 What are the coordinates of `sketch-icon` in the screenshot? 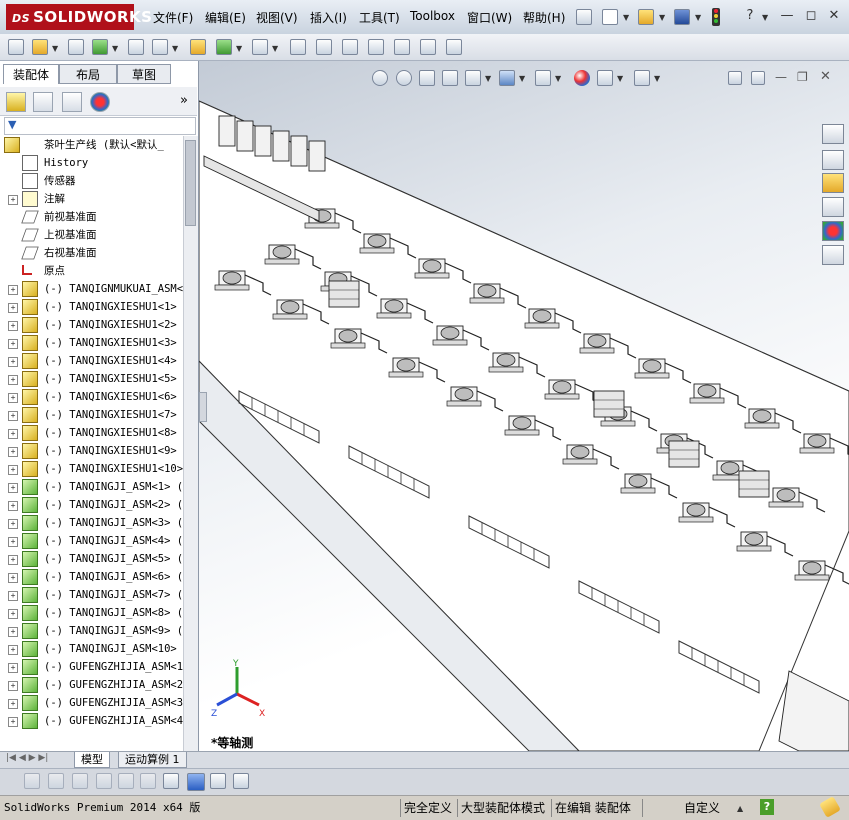 It's located at (32, 781).